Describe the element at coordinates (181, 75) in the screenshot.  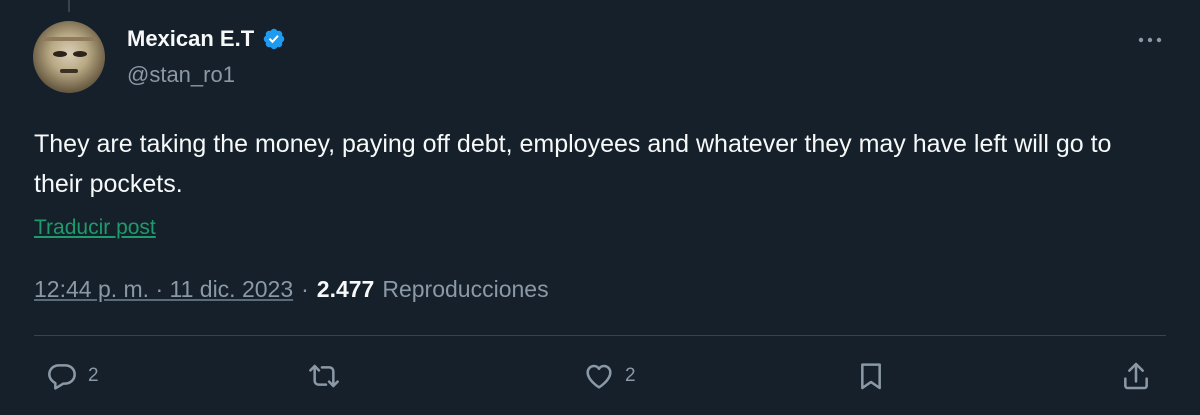
I see `author-handle: @stan_ro1` at that location.